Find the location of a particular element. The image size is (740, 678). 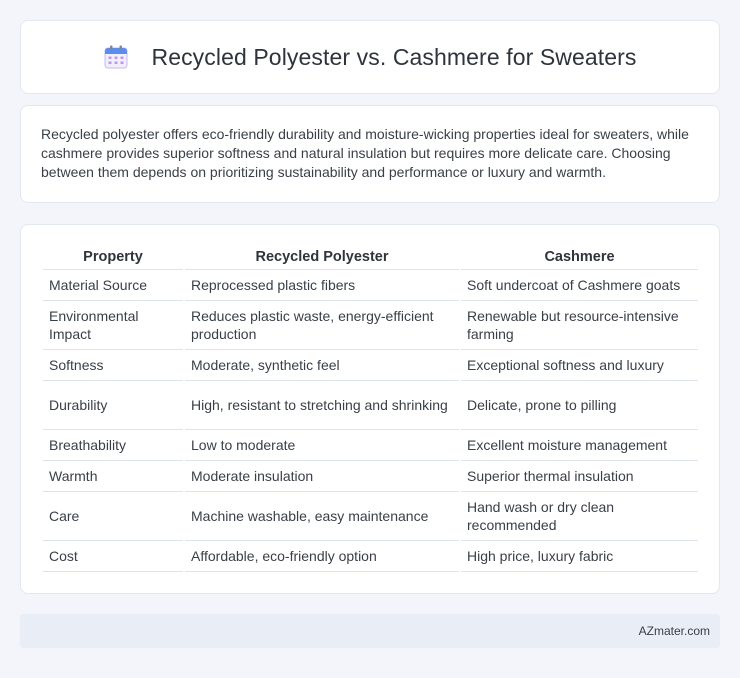

cashmere-cell: Excellent moisture management is located at coordinates (578, 445).